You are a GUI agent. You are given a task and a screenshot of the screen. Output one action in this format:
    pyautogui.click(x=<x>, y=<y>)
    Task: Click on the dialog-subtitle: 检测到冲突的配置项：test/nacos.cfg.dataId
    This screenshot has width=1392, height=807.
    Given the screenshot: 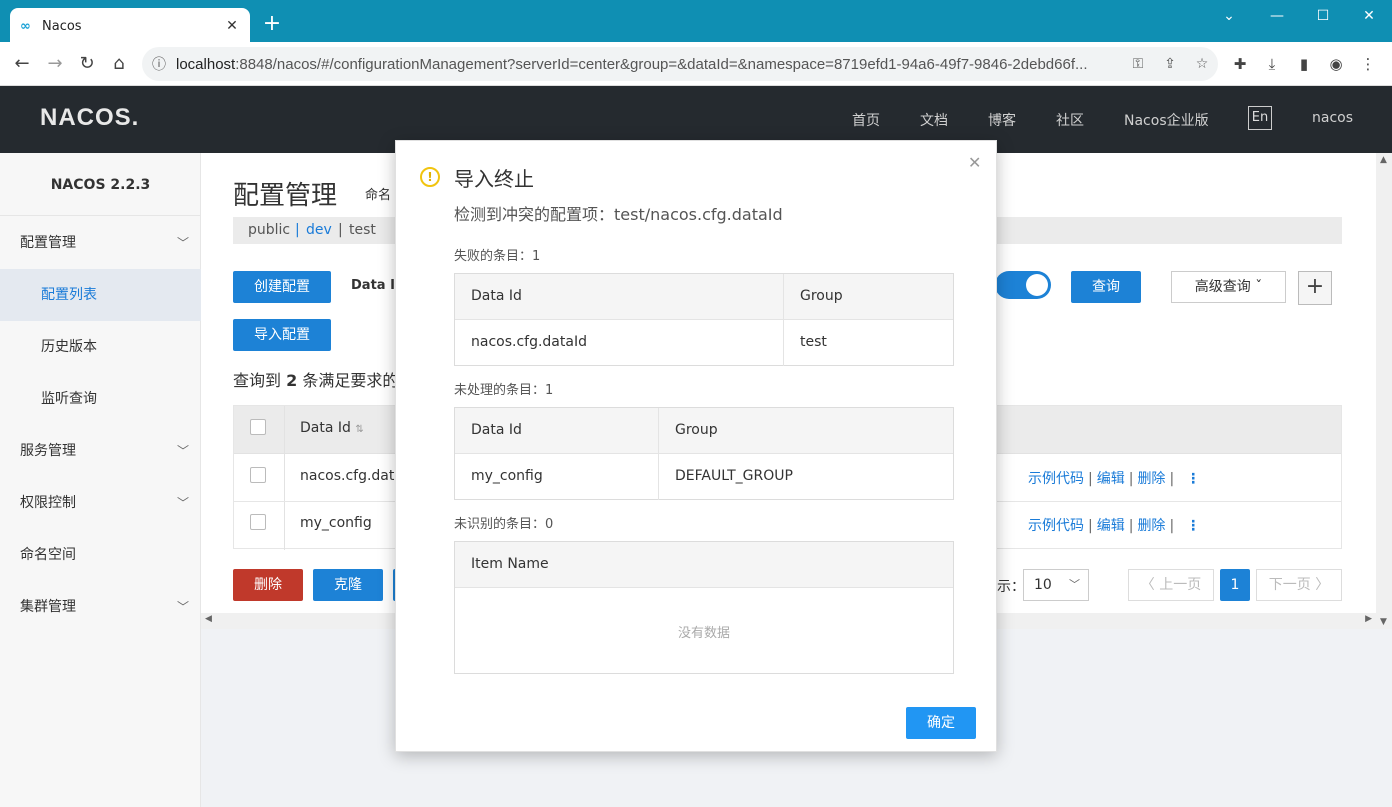 What is the action you would take?
    pyautogui.click(x=618, y=214)
    